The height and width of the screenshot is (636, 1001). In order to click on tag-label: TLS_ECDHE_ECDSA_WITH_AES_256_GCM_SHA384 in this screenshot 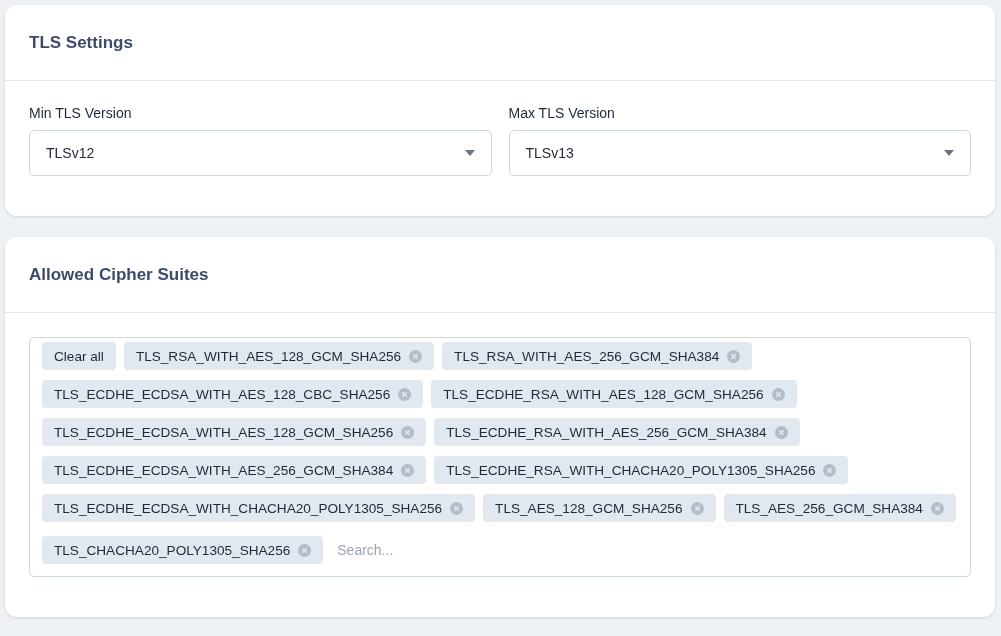, I will do `click(224, 470)`.